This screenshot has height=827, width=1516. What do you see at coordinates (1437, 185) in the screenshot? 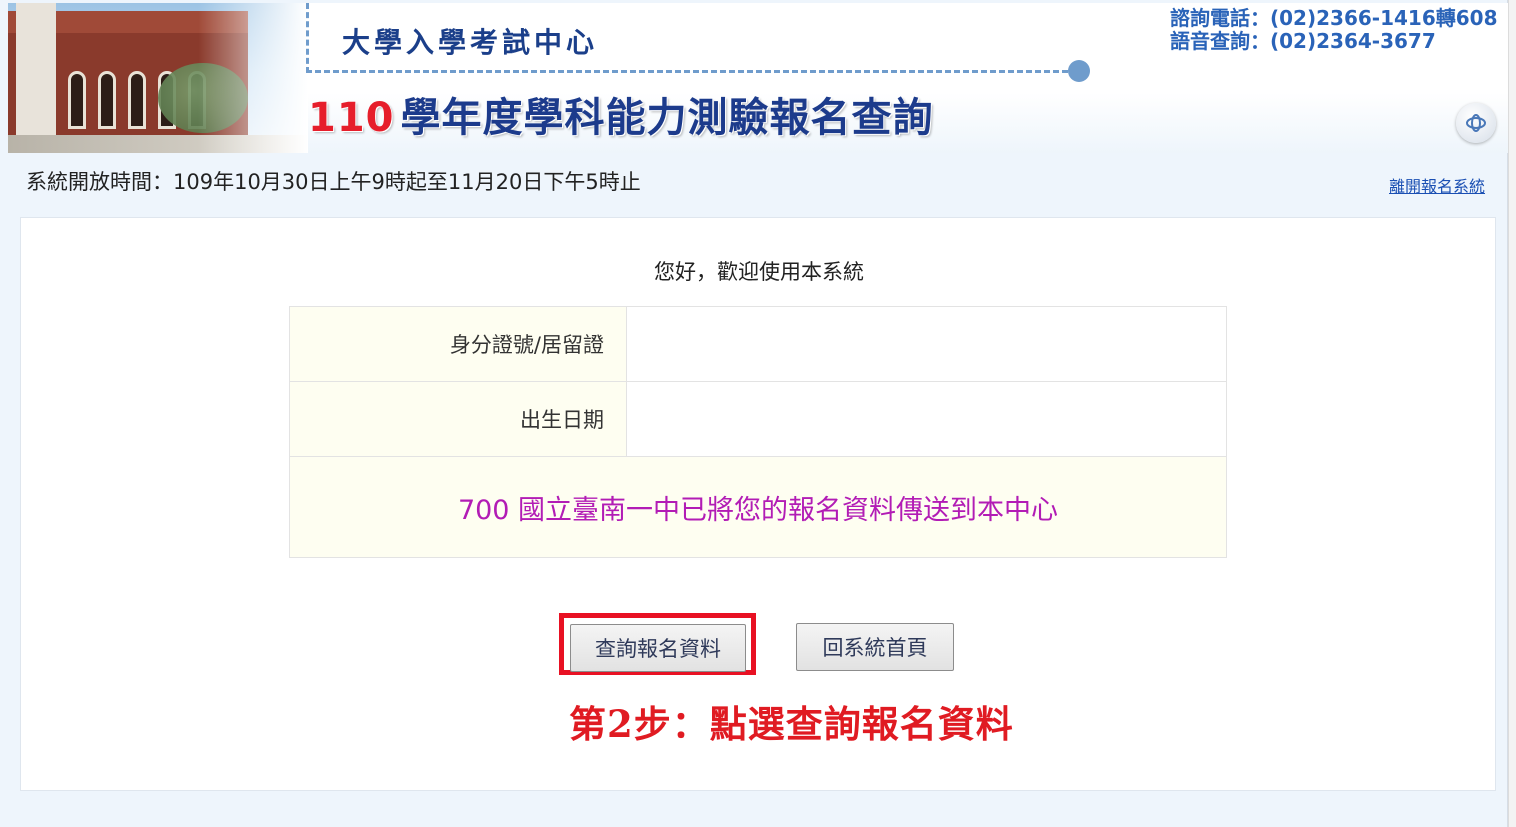
I see `exit-system-link: 離開報名系統` at bounding box center [1437, 185].